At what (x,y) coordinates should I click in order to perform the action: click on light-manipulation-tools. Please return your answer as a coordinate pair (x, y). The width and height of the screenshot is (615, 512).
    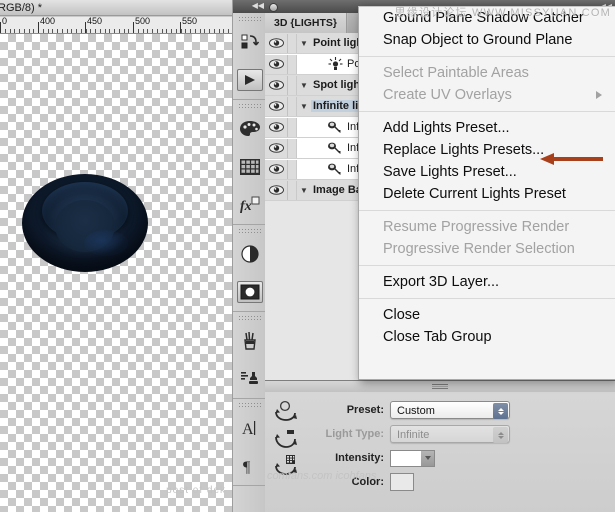
    Looking at the image, I should click on (286, 438).